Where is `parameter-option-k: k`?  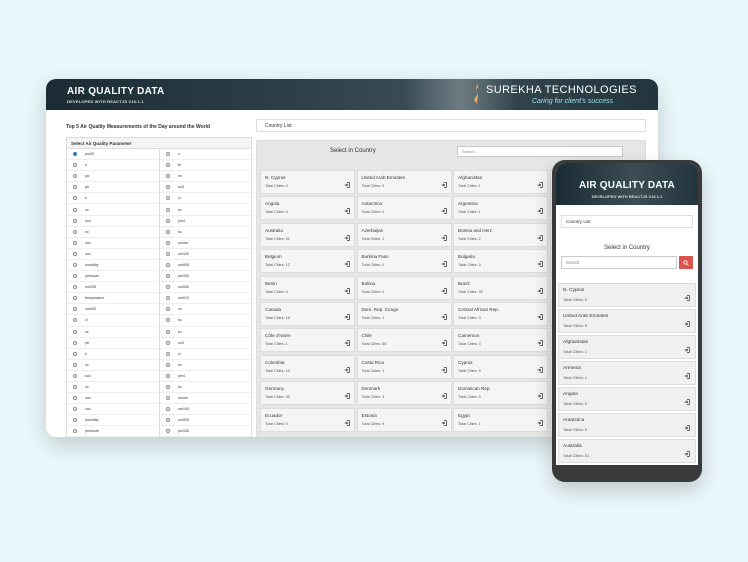
parameter-option-k: k is located at coordinates (113, 199).